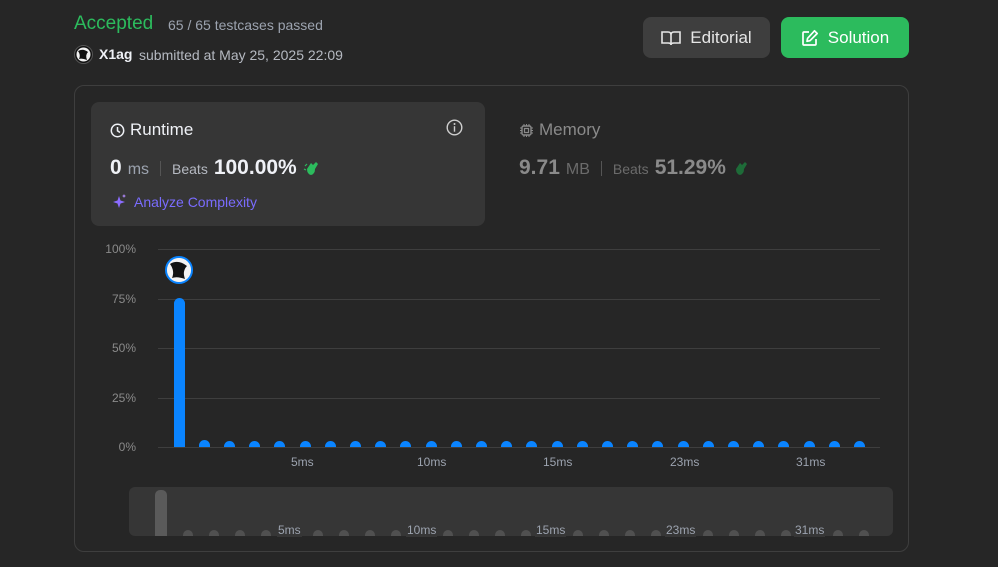 This screenshot has height=567, width=998. What do you see at coordinates (162, 129) in the screenshot?
I see `runtime-title-label: Runtime` at bounding box center [162, 129].